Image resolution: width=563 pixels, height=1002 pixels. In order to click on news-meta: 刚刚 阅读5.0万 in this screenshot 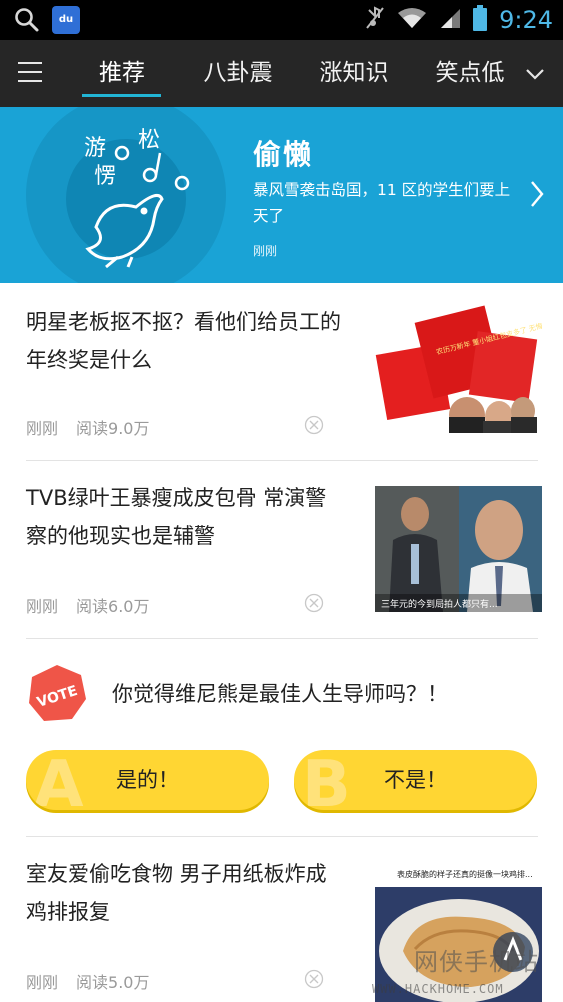, I will do `click(87, 981)`.